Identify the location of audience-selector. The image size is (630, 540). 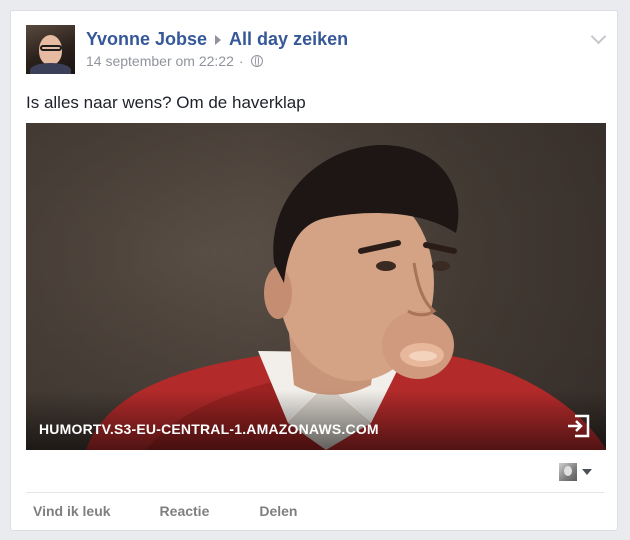
(575, 472).